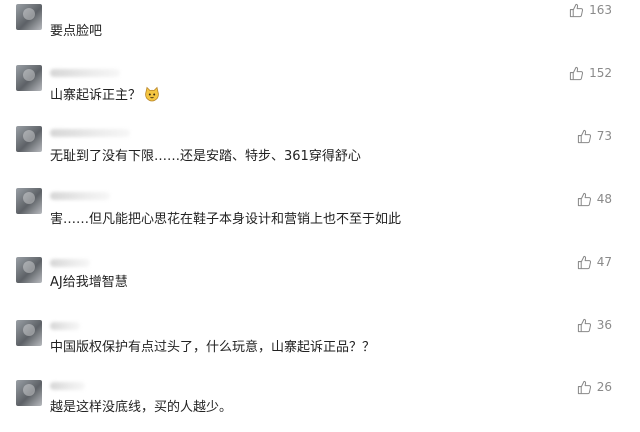 The image size is (640, 432). What do you see at coordinates (604, 387) in the screenshot?
I see `like-count: 26` at bounding box center [604, 387].